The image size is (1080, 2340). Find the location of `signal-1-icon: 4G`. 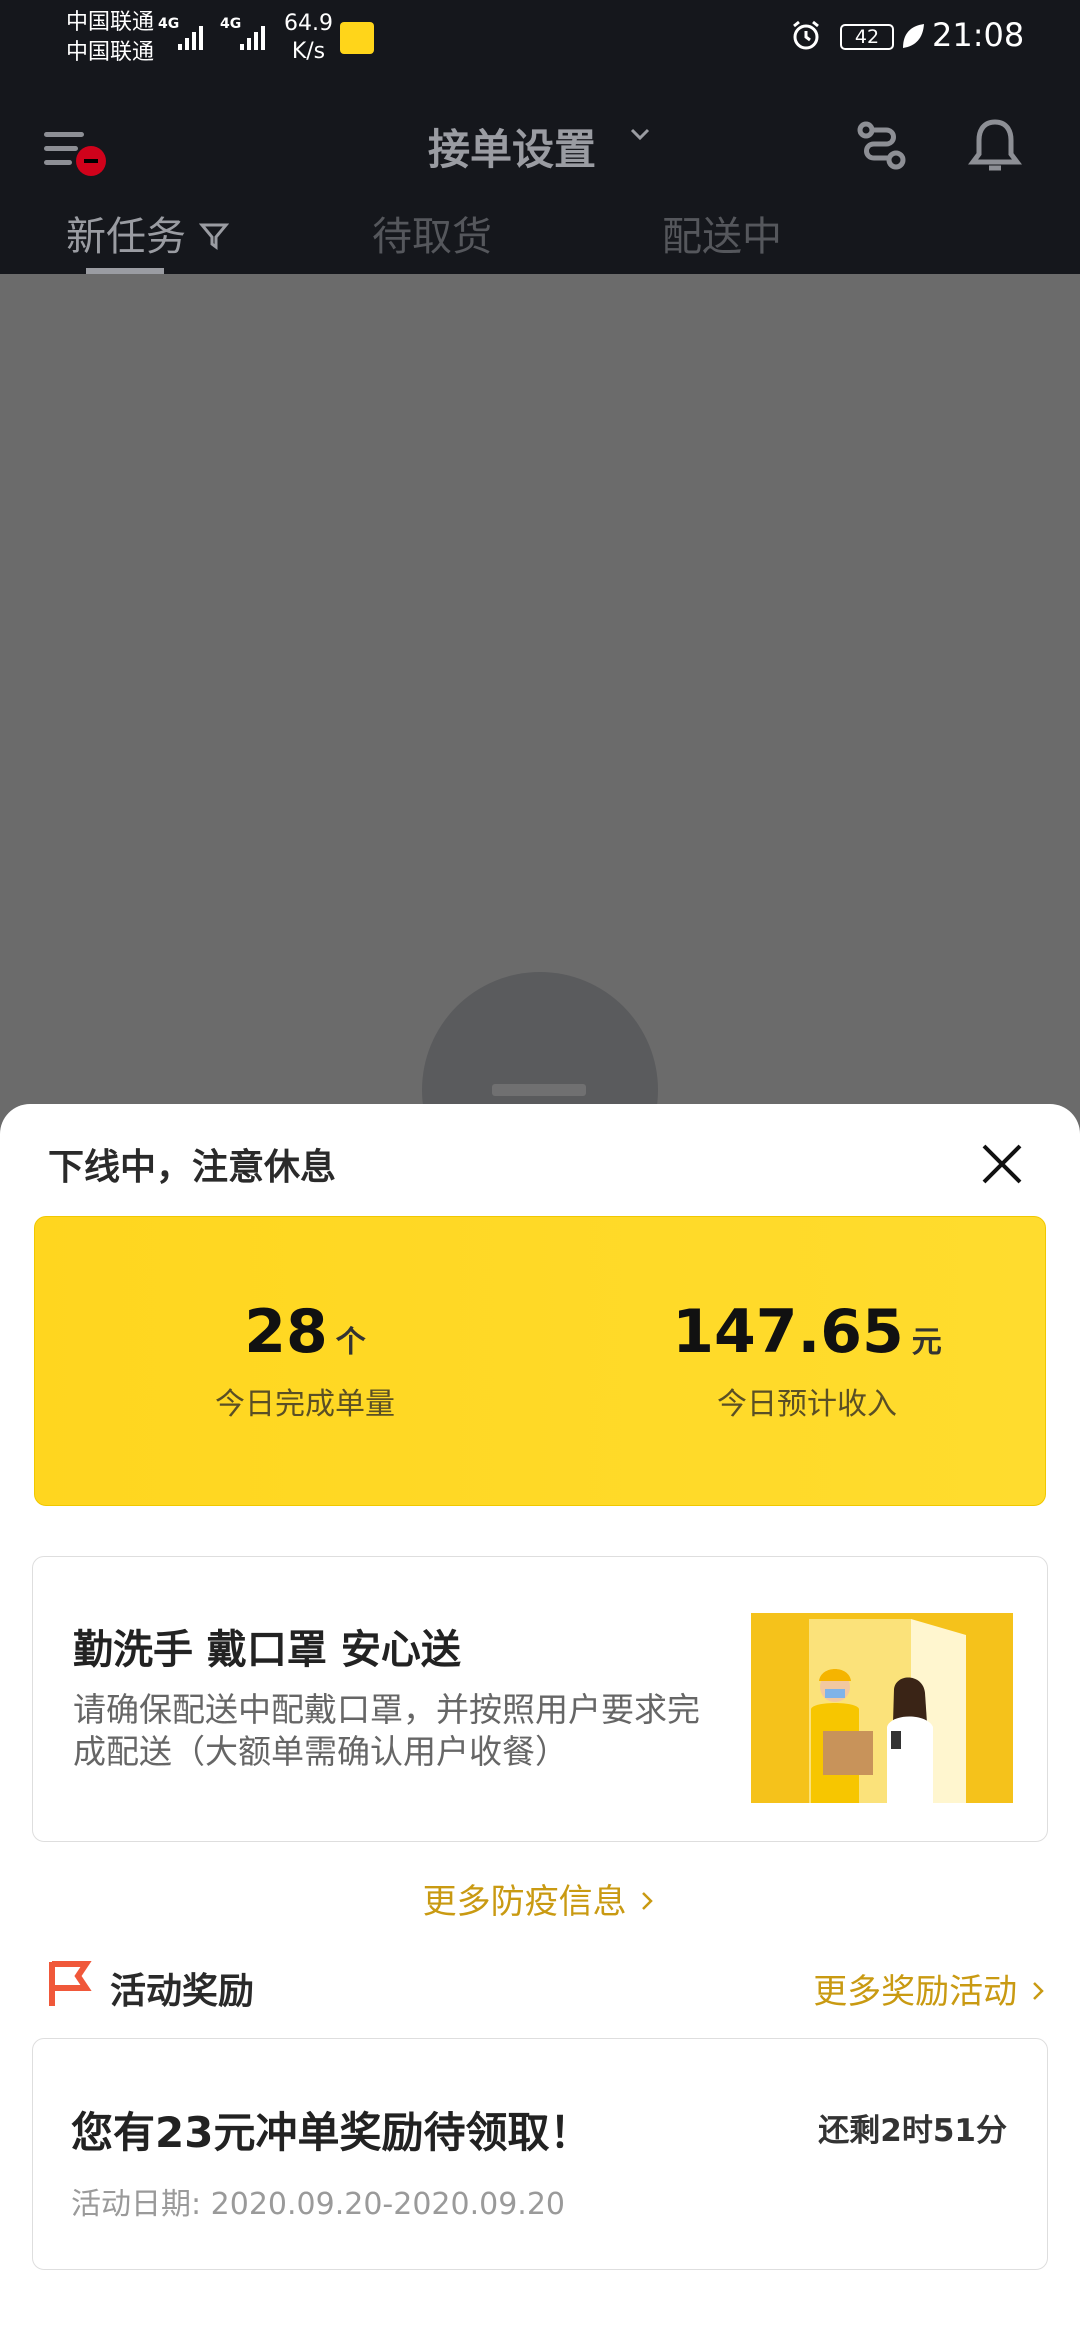

signal-1-icon: 4G is located at coordinates (180, 33).